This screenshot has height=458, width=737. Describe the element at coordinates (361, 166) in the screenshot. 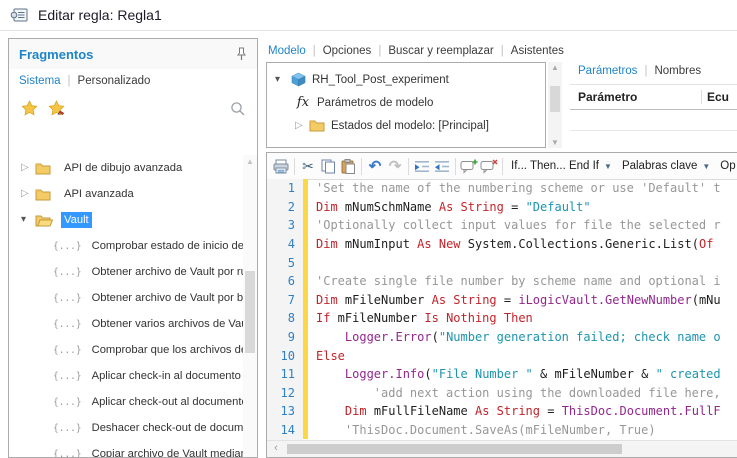

I see `toolbar-separator` at that location.